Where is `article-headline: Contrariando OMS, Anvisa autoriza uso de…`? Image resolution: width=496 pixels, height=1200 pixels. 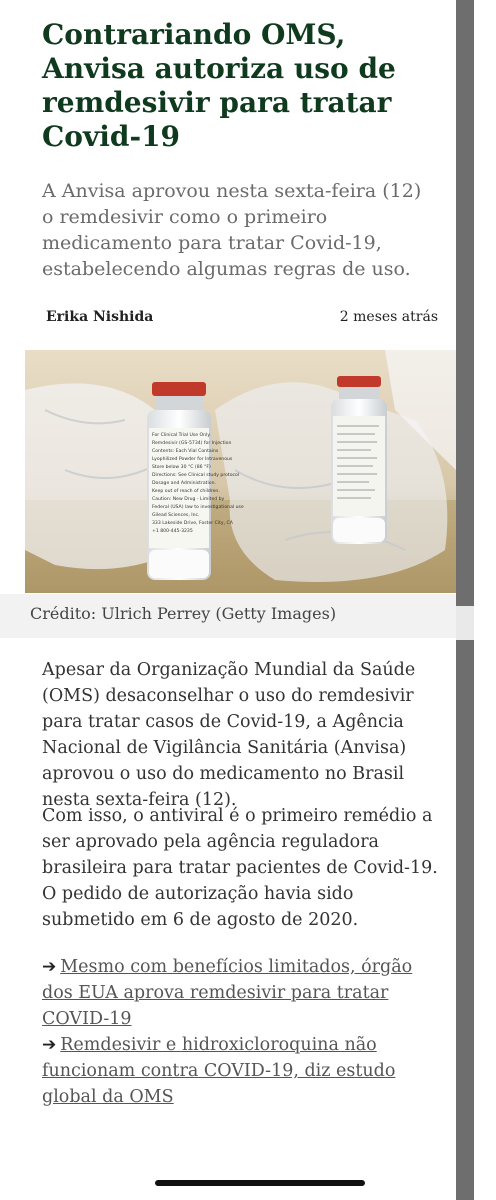
article-headline: Contrariando OMS, Anvisa autoriza uso de… is located at coordinates (219, 85).